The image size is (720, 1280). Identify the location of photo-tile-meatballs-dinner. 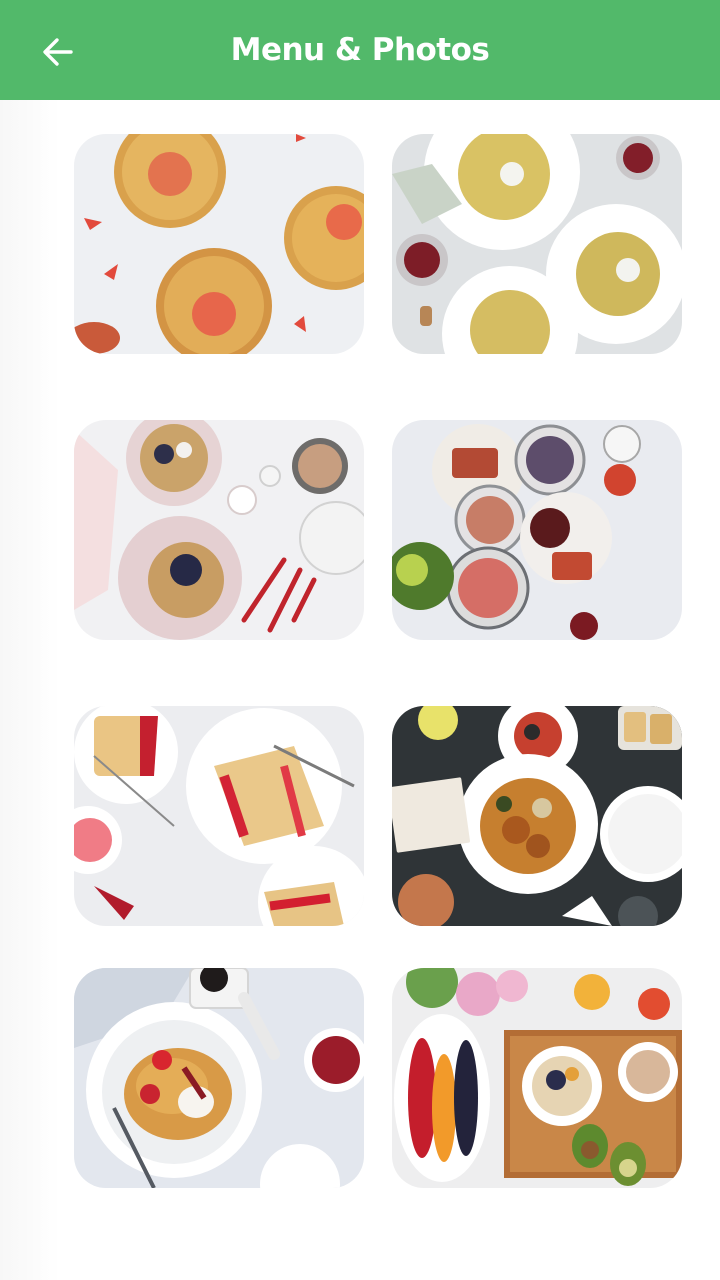
(537, 816).